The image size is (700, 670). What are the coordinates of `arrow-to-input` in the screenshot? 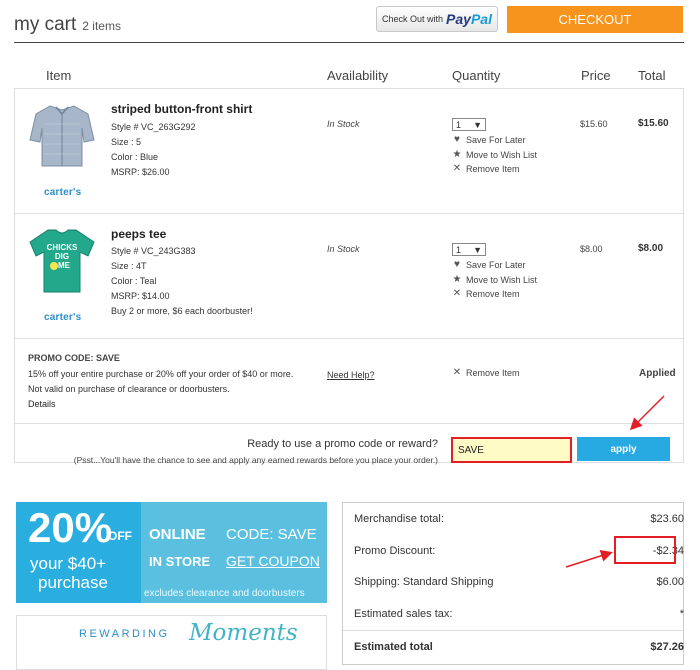 It's located at (647, 413).